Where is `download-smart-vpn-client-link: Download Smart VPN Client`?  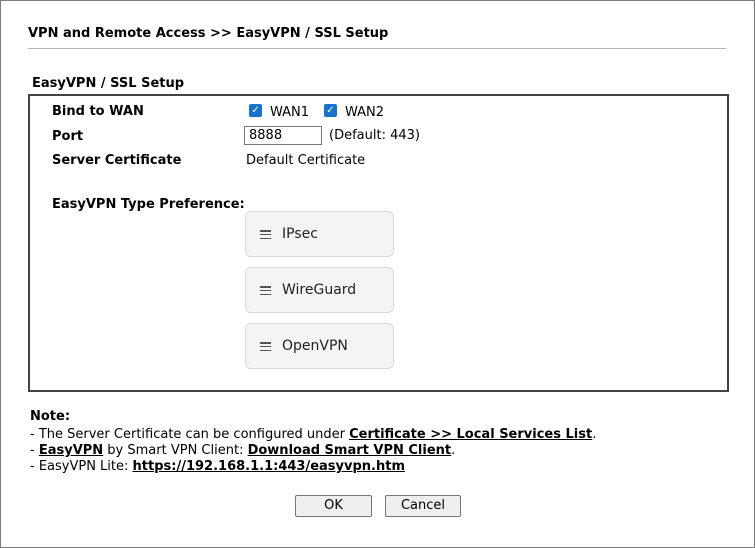 download-smart-vpn-client-link: Download Smart VPN Client is located at coordinates (350, 450).